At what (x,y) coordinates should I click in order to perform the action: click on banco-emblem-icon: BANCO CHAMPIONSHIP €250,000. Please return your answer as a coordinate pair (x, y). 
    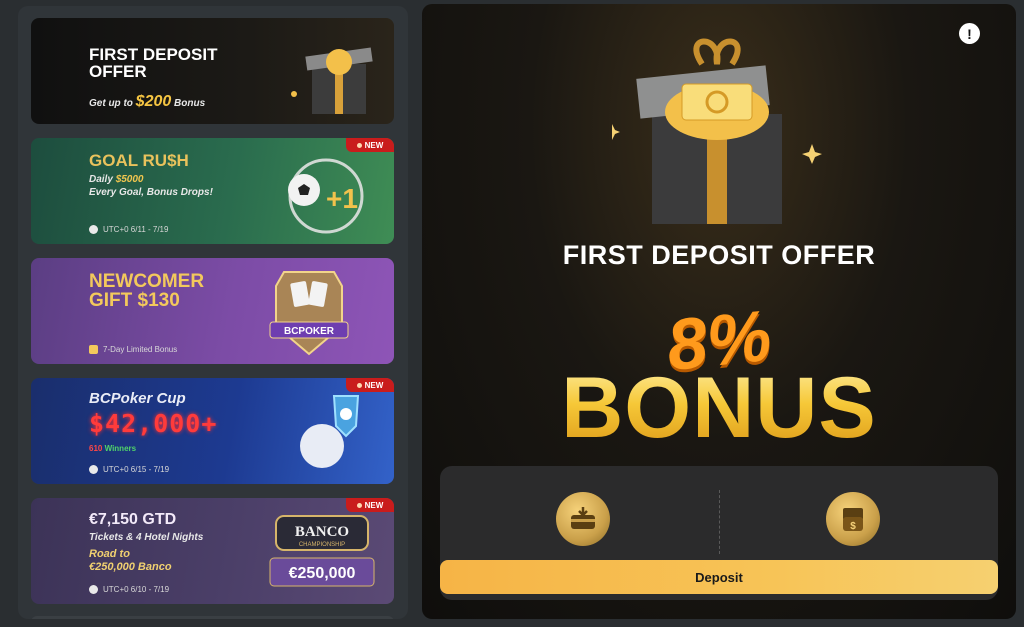
    Looking at the image, I should click on (322, 551).